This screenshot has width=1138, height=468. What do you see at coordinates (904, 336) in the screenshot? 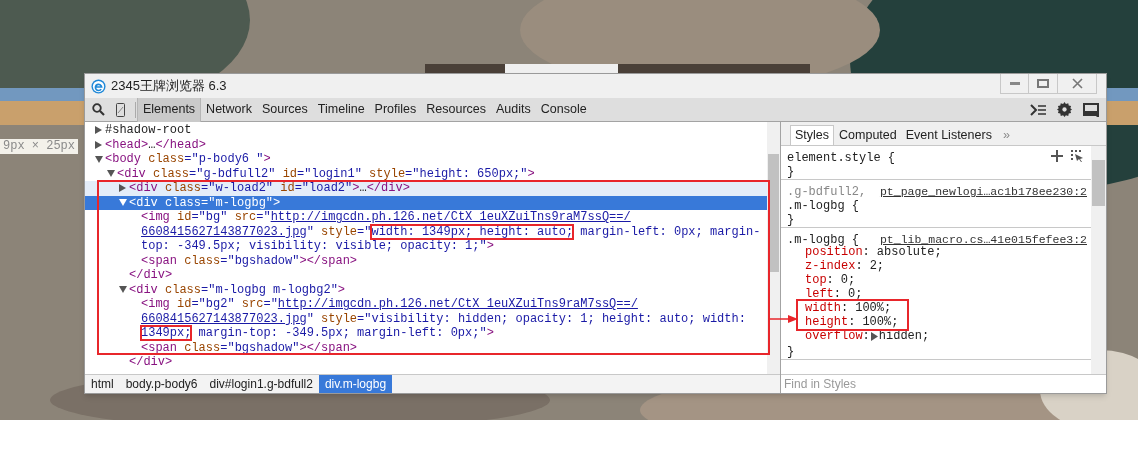
I see `css-property-value: hidden;` at bounding box center [904, 336].